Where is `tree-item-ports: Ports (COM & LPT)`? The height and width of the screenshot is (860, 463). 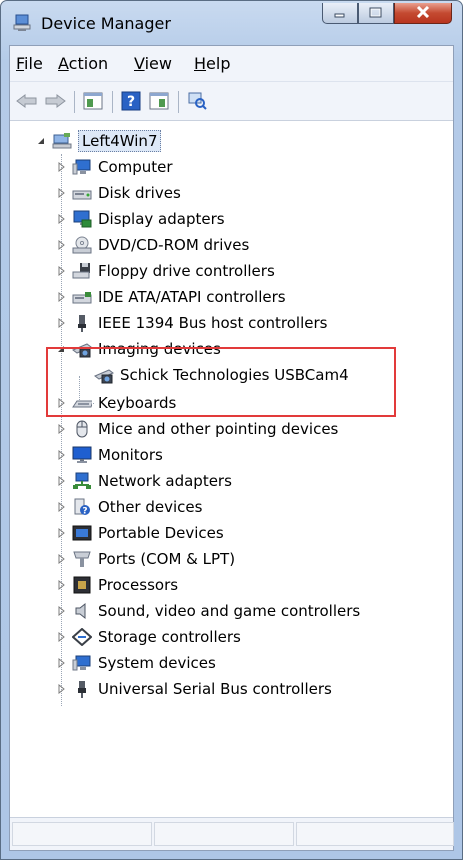 tree-item-ports: Ports (COM & LPT) is located at coordinates (144, 559).